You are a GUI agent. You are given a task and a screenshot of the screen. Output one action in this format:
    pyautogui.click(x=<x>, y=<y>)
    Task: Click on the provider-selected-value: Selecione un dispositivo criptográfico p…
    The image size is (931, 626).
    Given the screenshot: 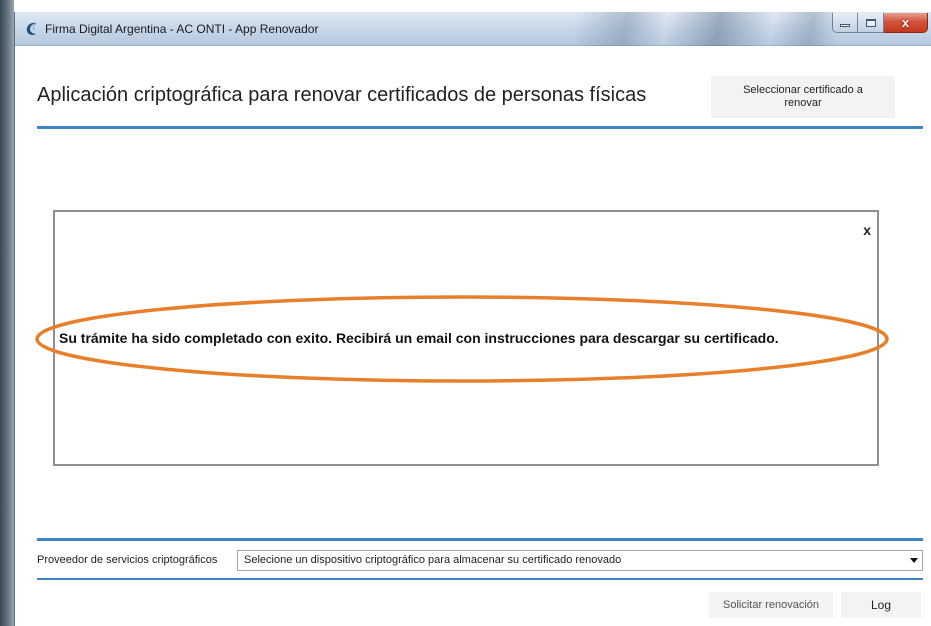 What is the action you would take?
    pyautogui.click(x=433, y=560)
    